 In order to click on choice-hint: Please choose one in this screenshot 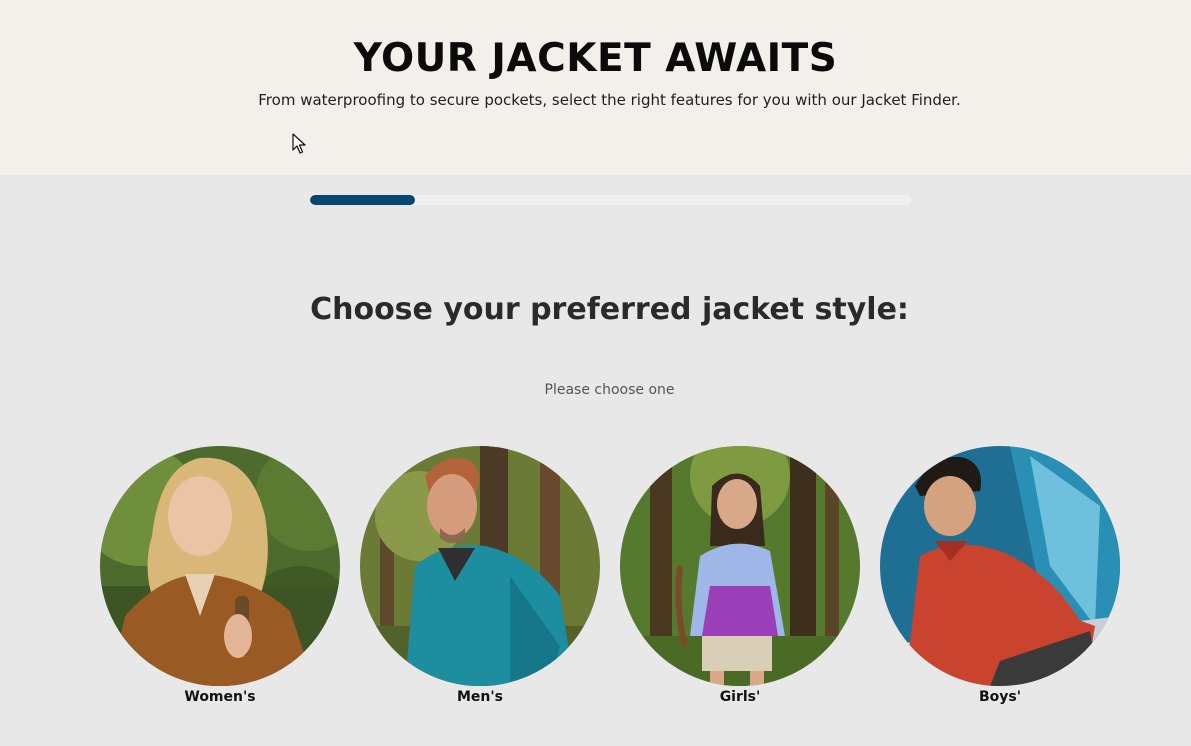, I will do `click(609, 390)`.